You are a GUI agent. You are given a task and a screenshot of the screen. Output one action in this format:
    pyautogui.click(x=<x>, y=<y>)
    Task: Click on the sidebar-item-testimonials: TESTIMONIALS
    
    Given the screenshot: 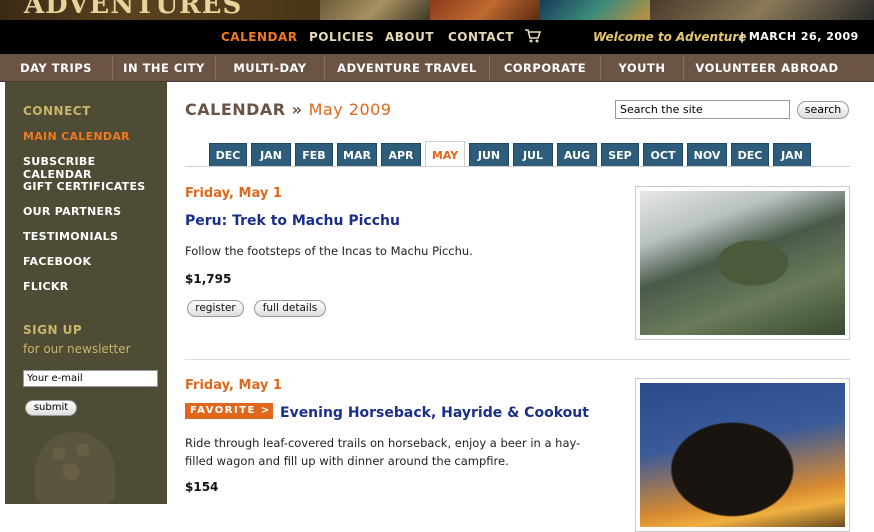 What is the action you would take?
    pyautogui.click(x=70, y=236)
    